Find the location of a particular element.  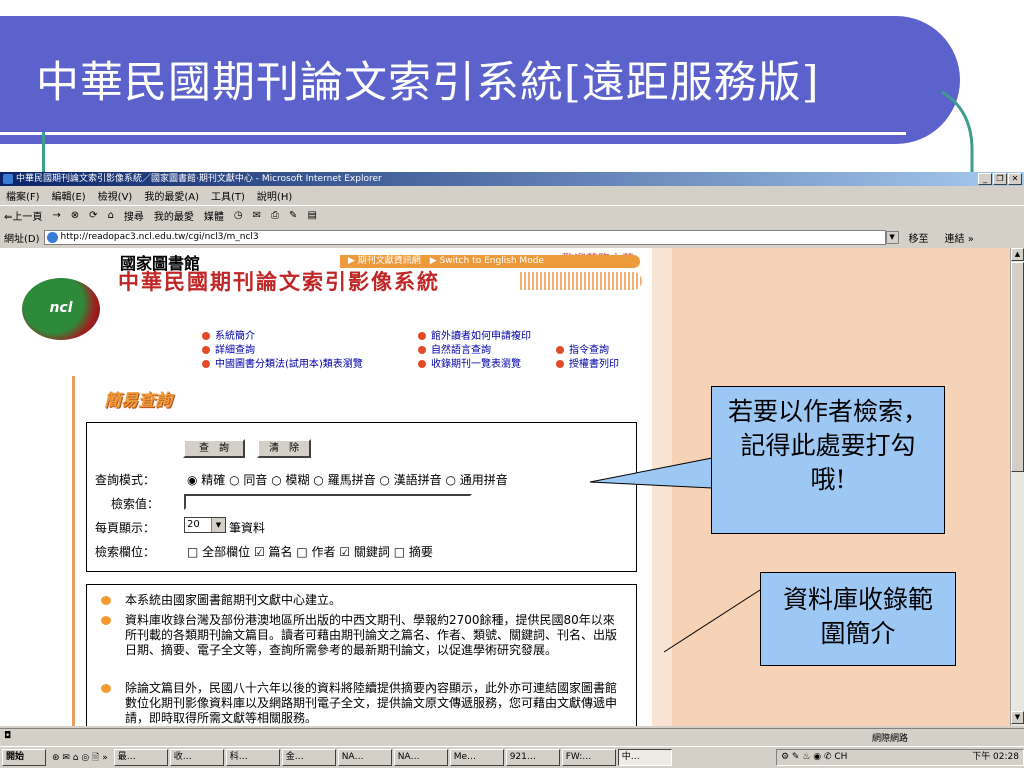

media-button: 媒體 is located at coordinates (214, 215).